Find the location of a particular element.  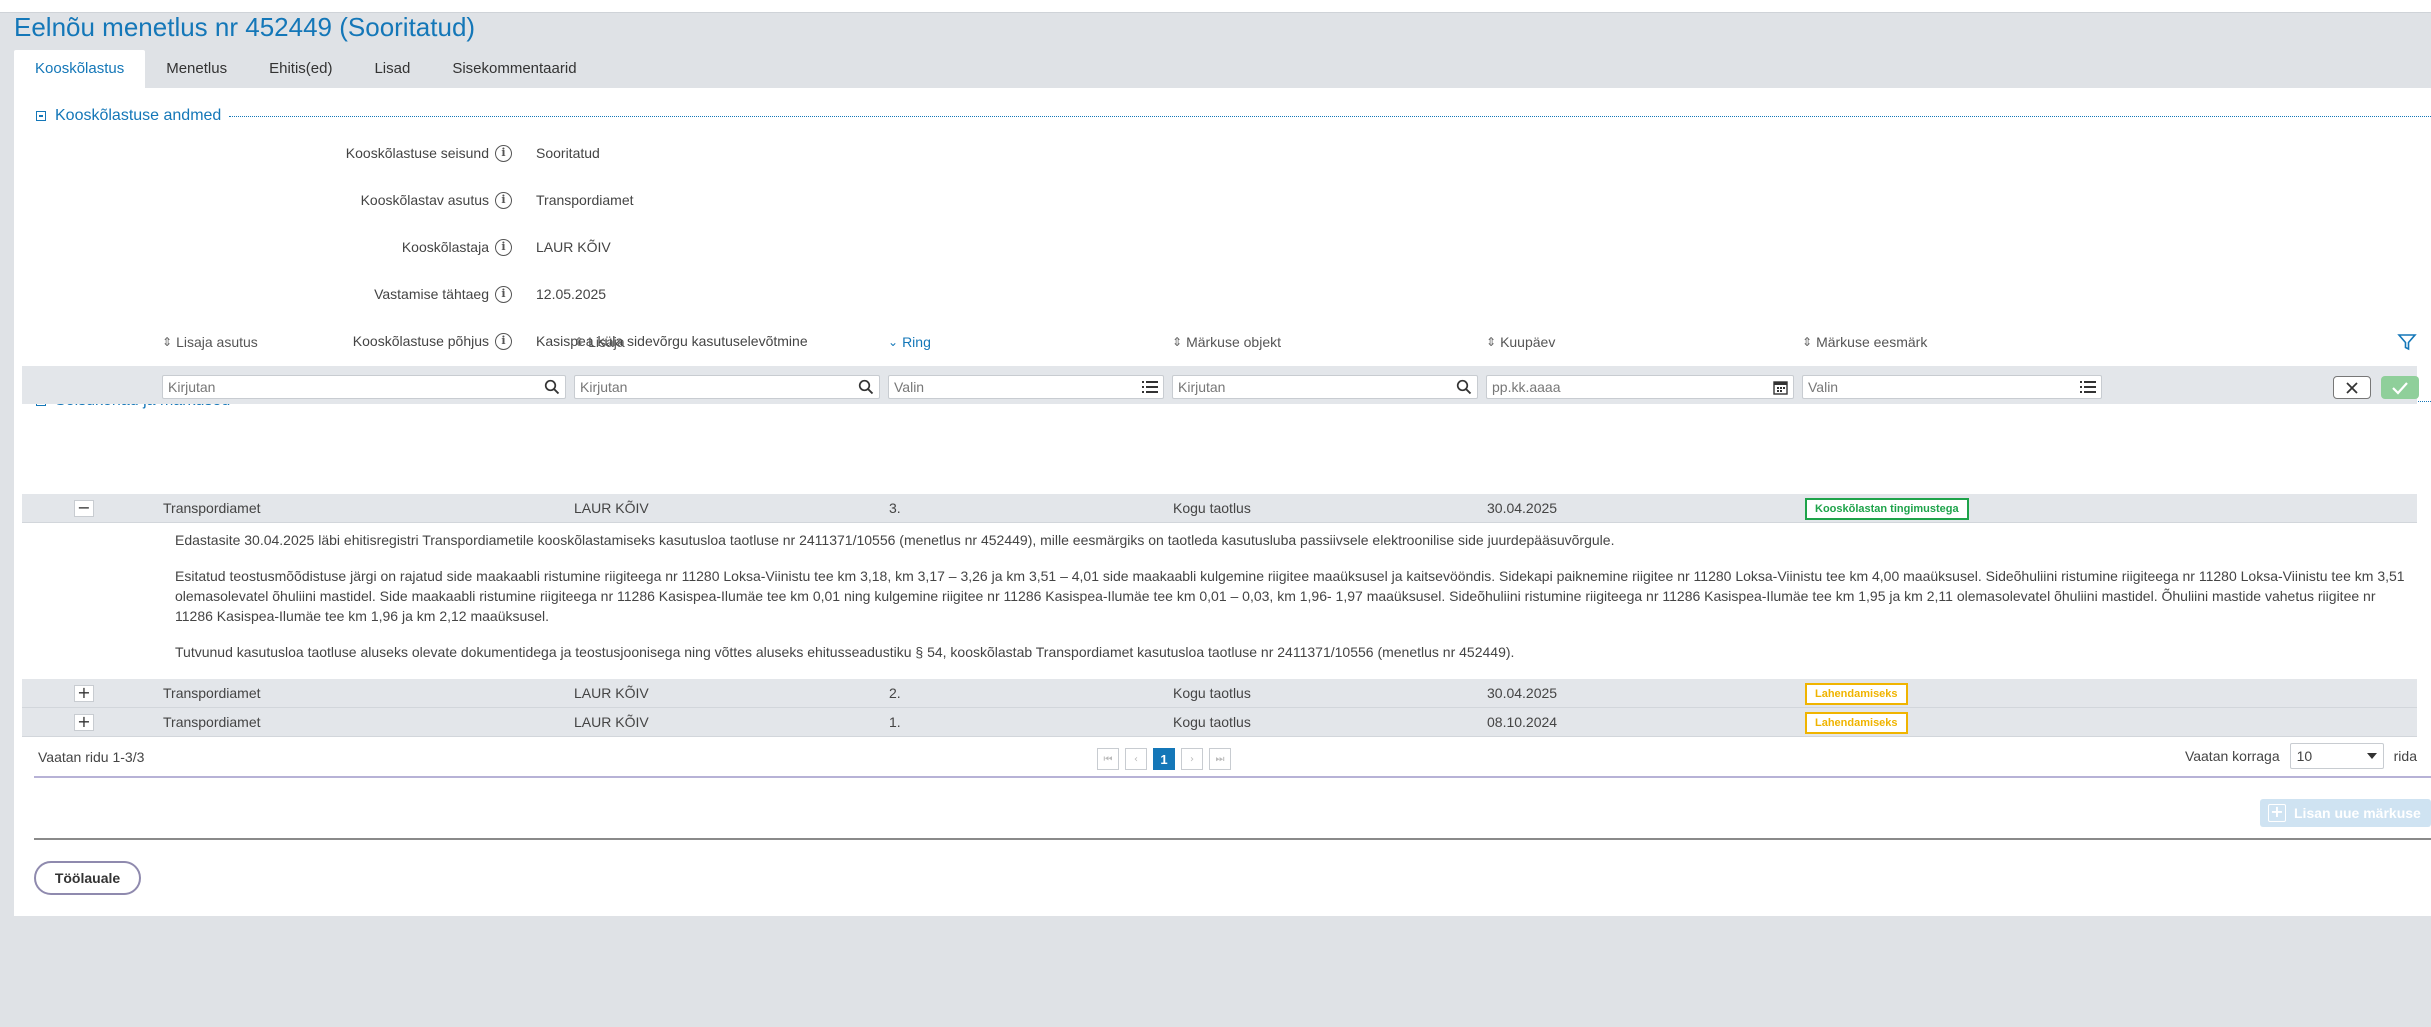

tab-lisad: Lisad is located at coordinates (392, 69).